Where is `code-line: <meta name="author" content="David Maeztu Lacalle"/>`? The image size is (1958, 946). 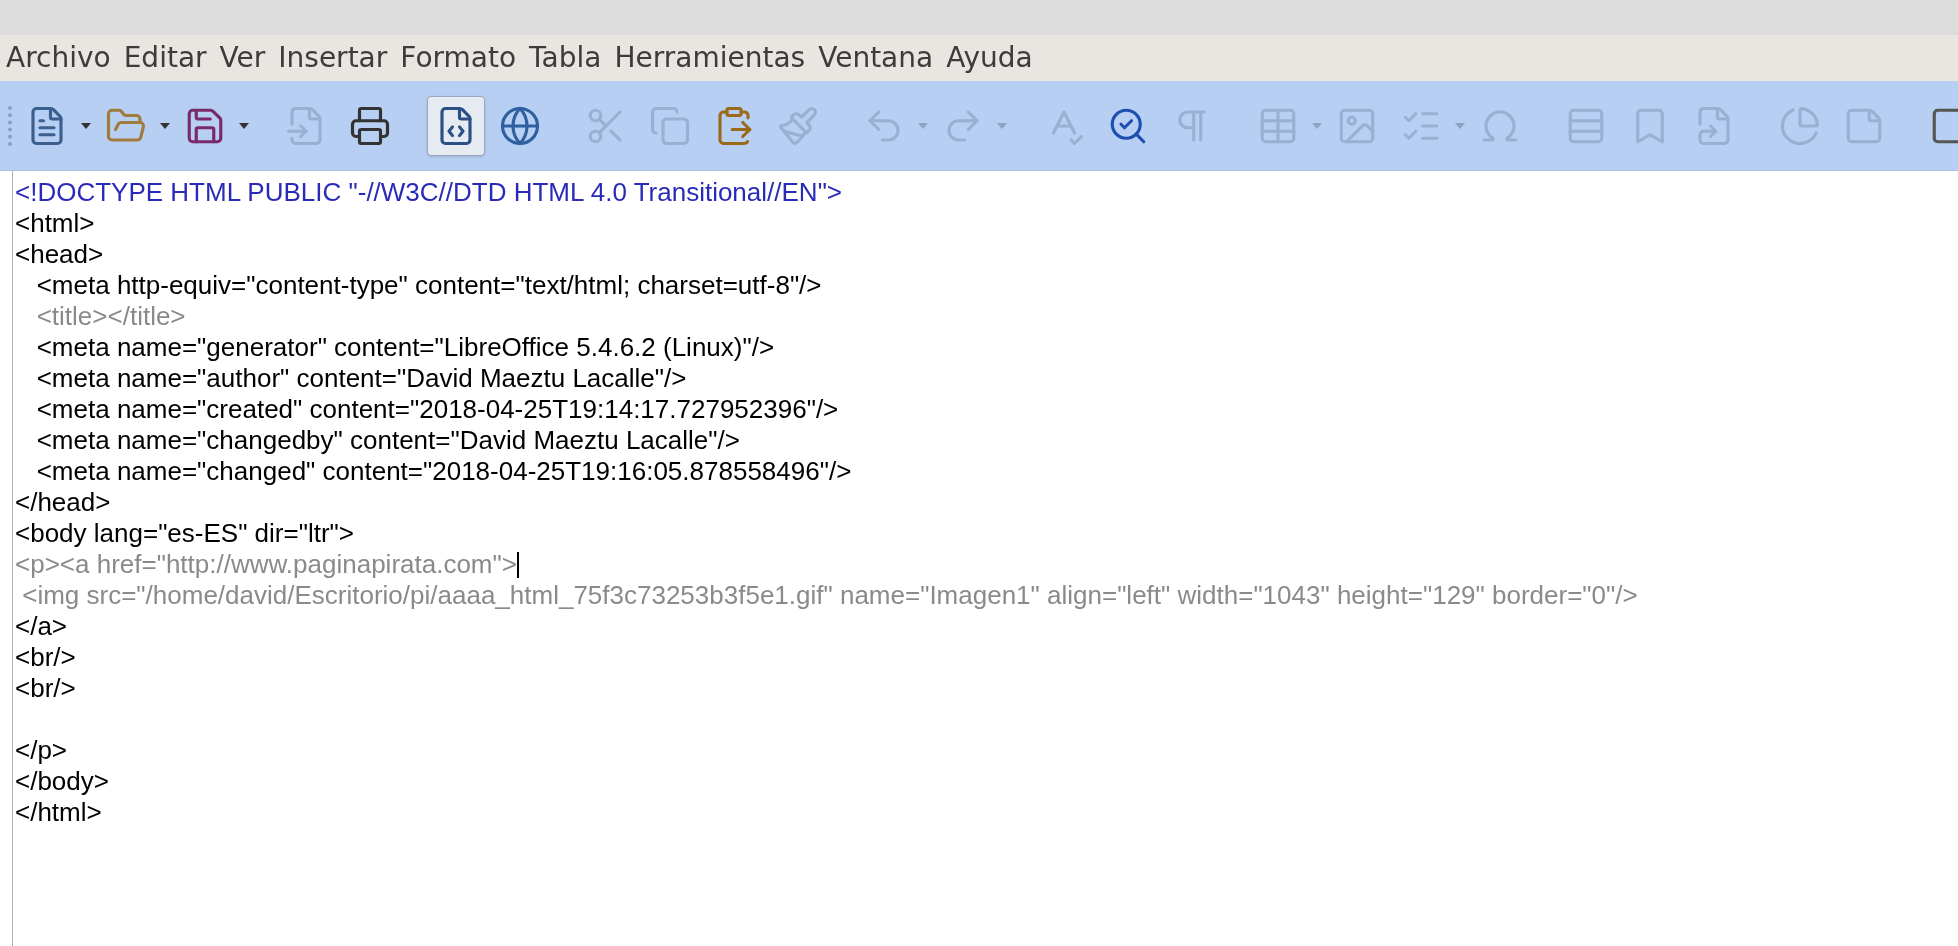 code-line: <meta name="author" content="David Maeztu Lacalle"/> is located at coordinates (361, 378).